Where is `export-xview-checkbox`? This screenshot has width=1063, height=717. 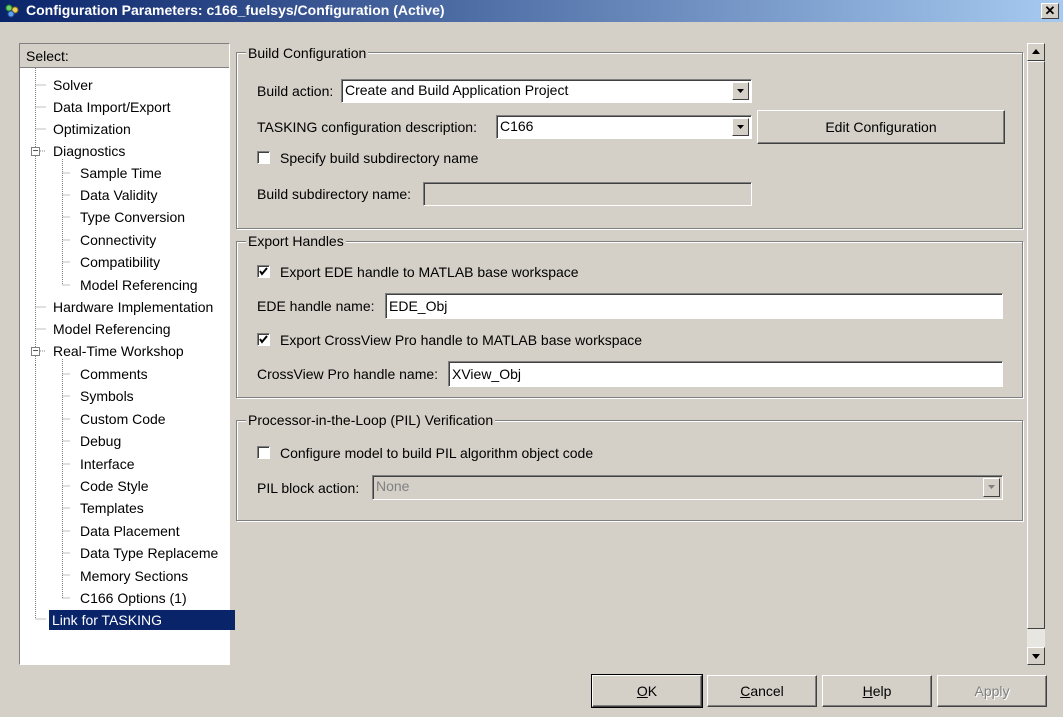 export-xview-checkbox is located at coordinates (263, 339).